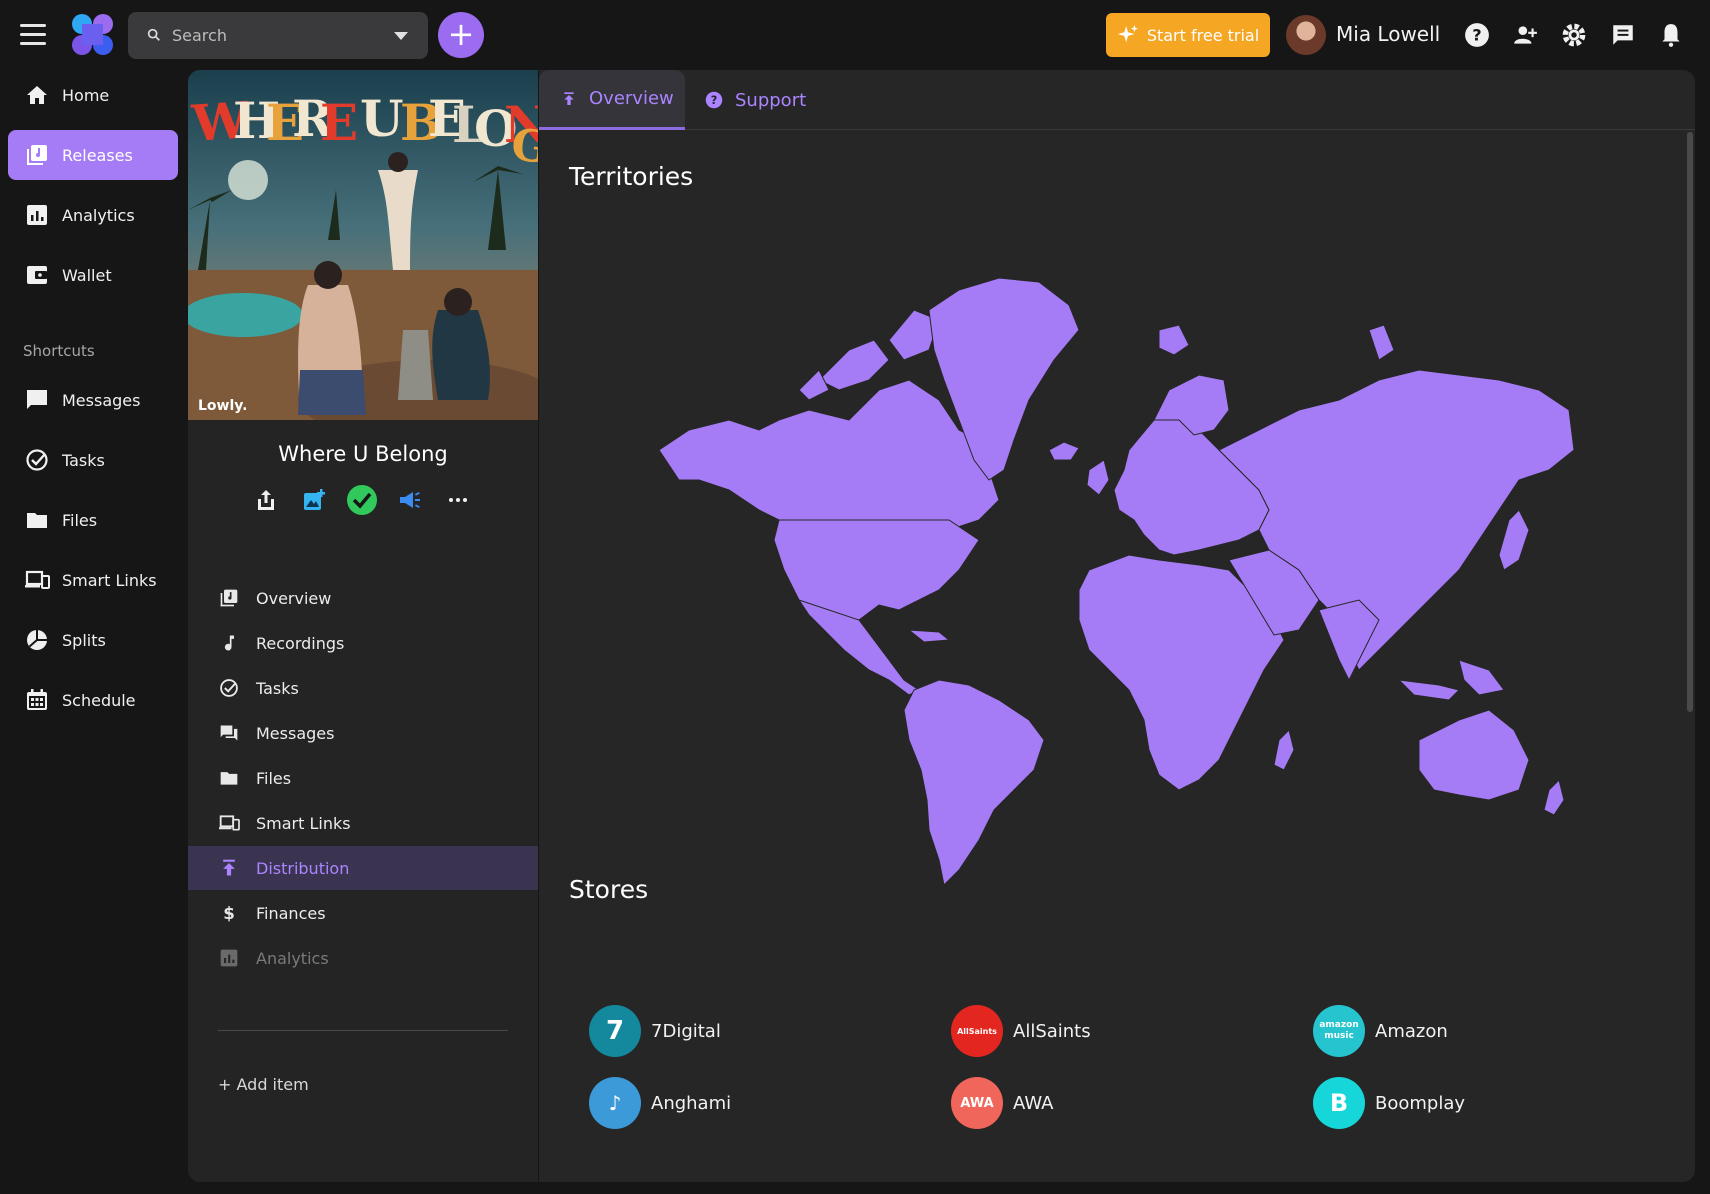 The width and height of the screenshot is (1710, 1194). I want to click on store-boomplay: B Boomplay, so click(1389, 1103).